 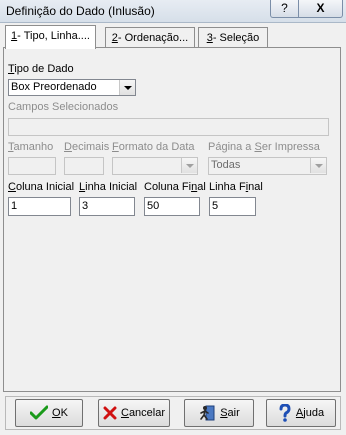 What do you see at coordinates (155, 166) in the screenshot?
I see `formato-data-select` at bounding box center [155, 166].